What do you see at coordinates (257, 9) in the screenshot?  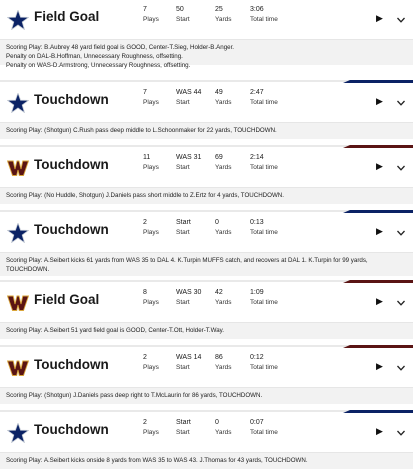 I see `stat-total-time-value: 3:06` at bounding box center [257, 9].